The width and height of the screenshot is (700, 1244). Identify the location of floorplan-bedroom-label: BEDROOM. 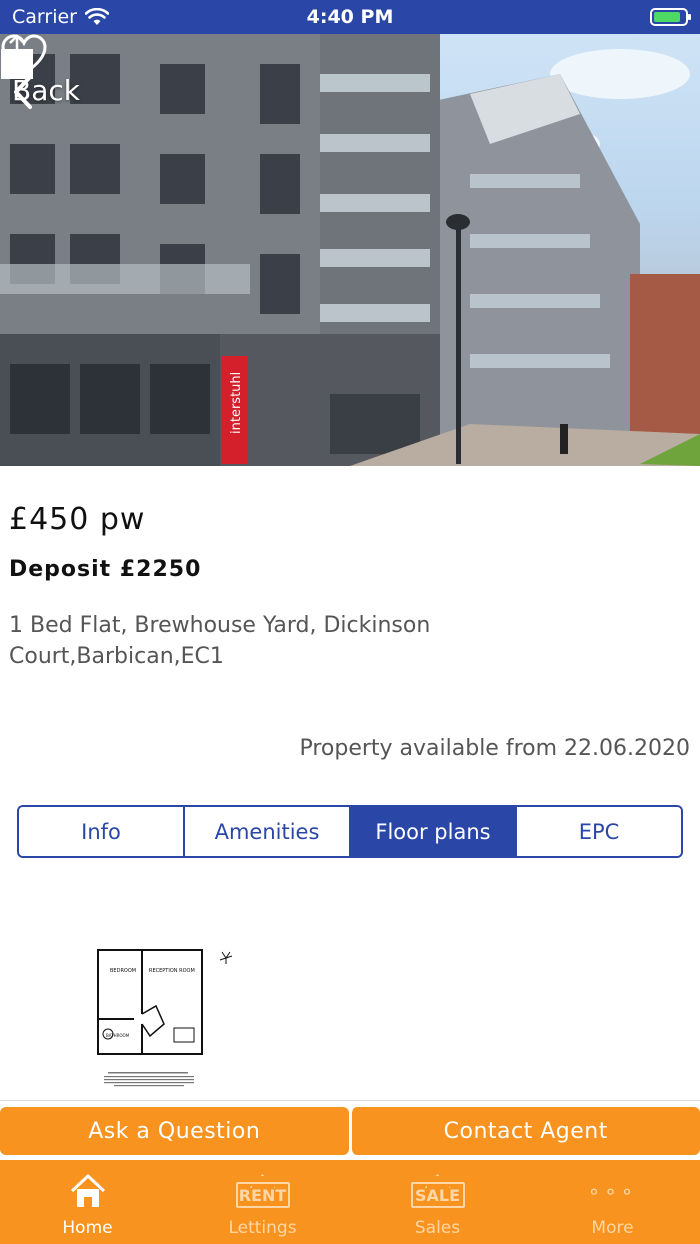
(123, 971).